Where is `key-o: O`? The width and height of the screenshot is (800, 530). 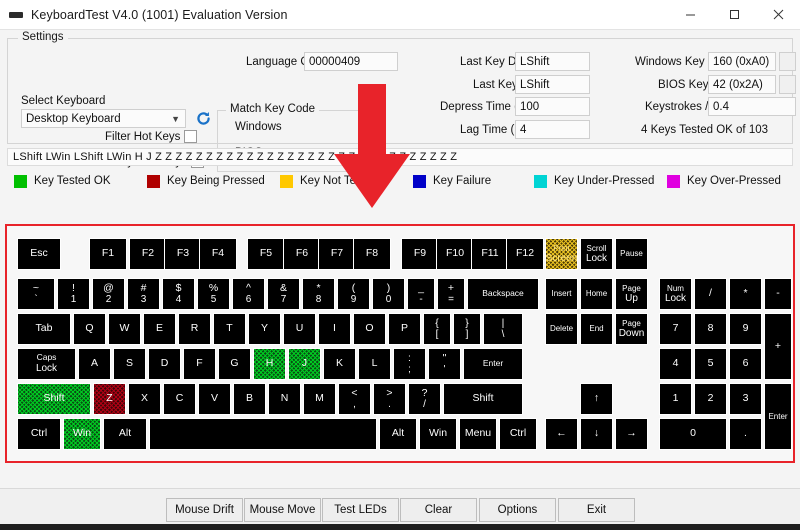 key-o: O is located at coordinates (369, 329).